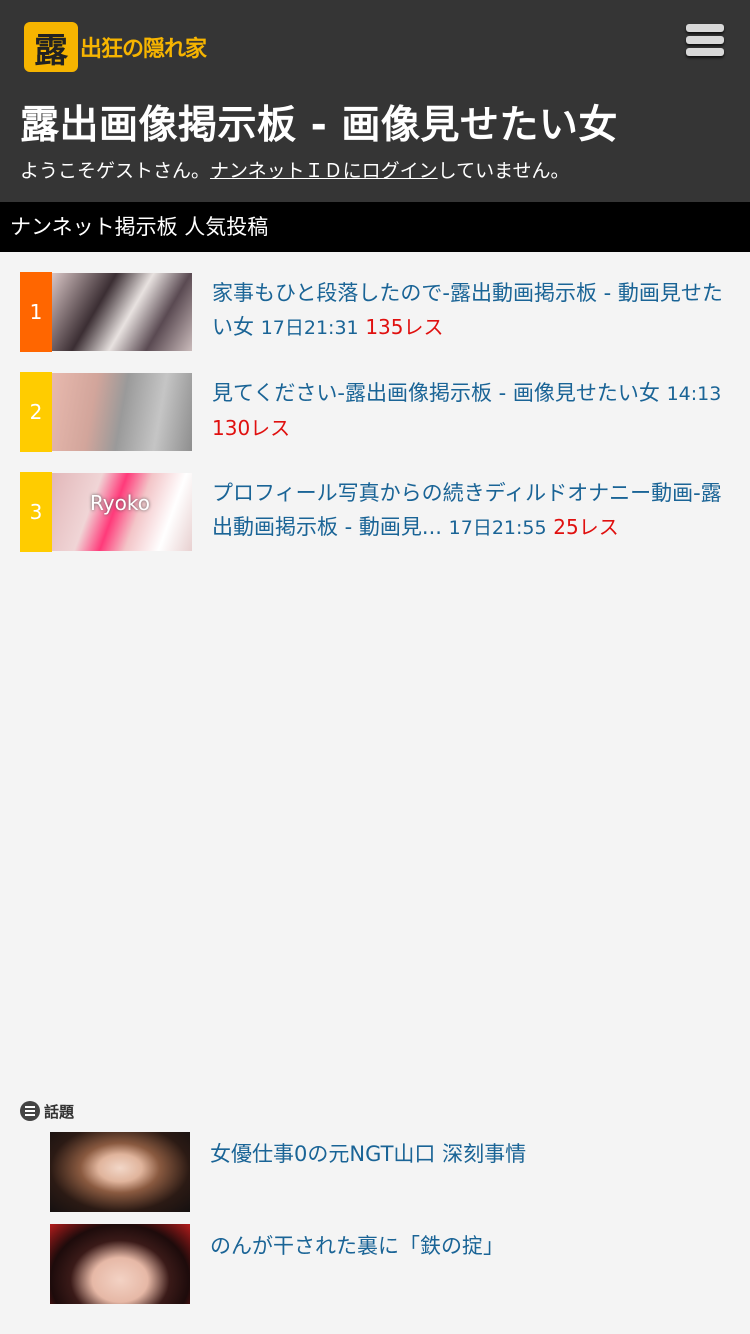 Image resolution: width=750 pixels, height=1334 pixels. What do you see at coordinates (319, 125) in the screenshot?
I see `page-title: 露出画像掲示板 - 画像見せたい女` at bounding box center [319, 125].